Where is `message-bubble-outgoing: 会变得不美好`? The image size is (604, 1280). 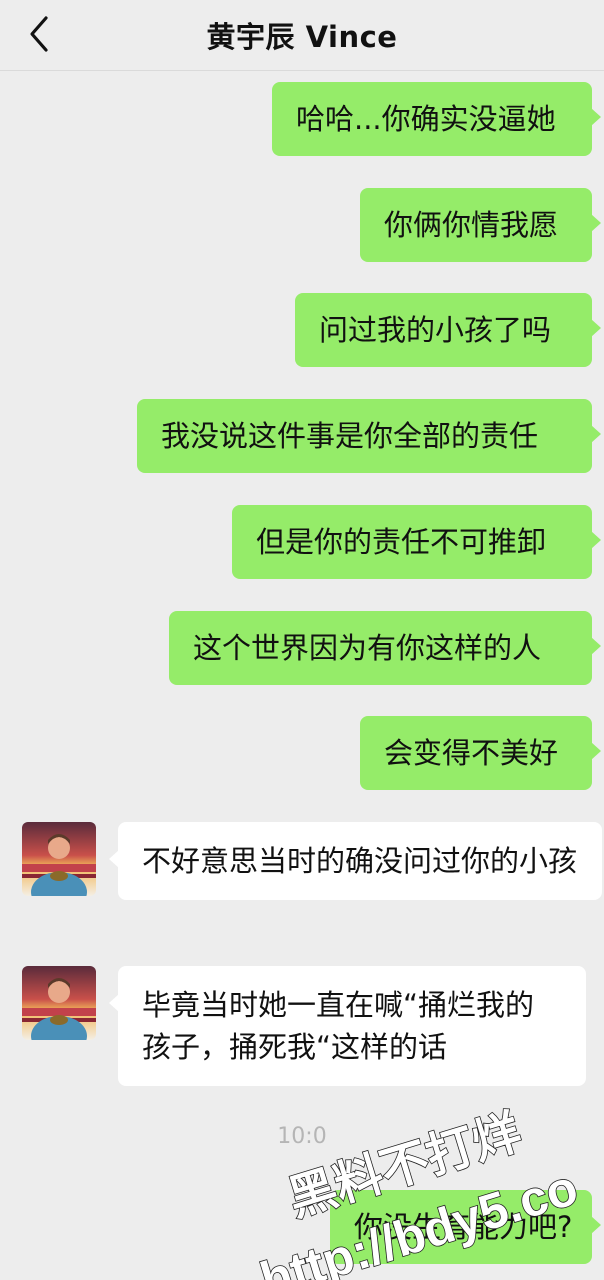 message-bubble-outgoing: 会变得不美好 is located at coordinates (480, 753).